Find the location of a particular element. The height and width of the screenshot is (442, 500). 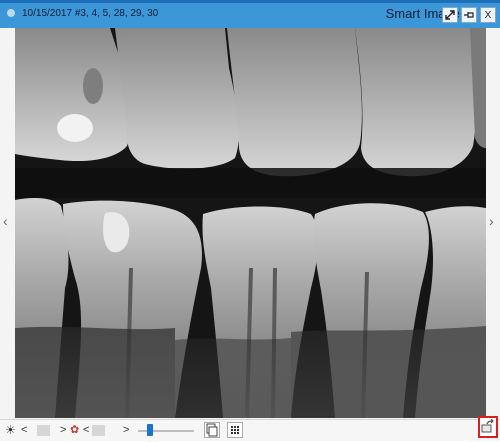

close-button: X is located at coordinates (488, 15).